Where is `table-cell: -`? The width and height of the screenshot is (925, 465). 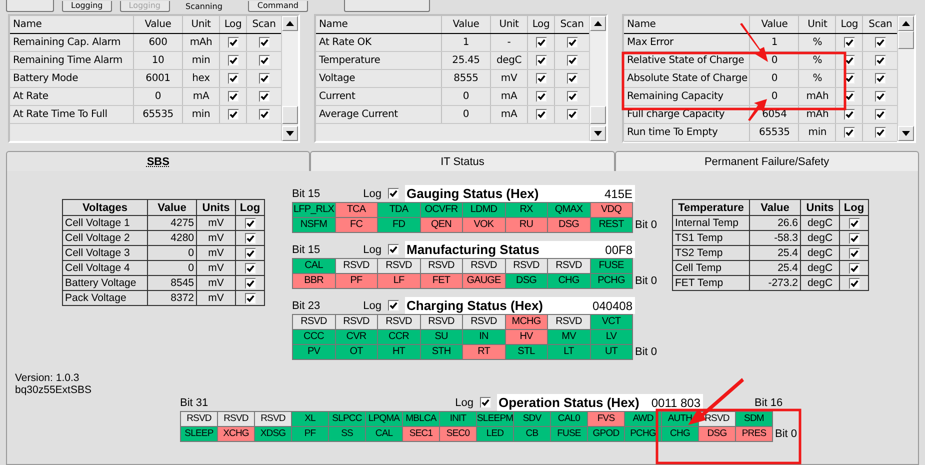
table-cell: - is located at coordinates (509, 42).